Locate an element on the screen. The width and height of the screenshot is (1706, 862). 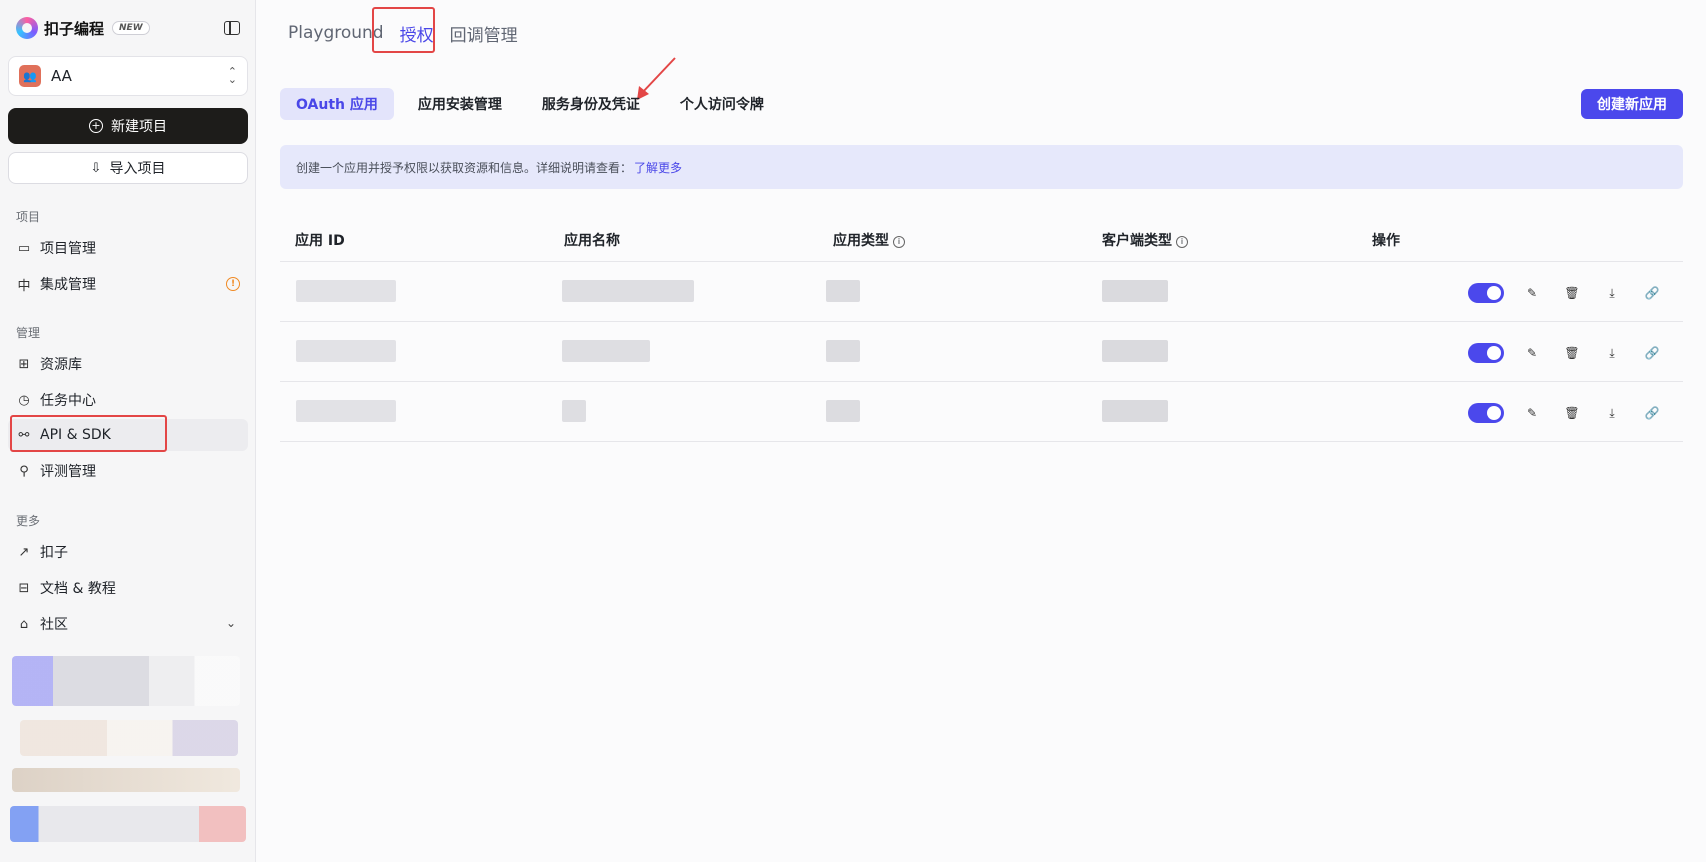
column-header-client-type: 客户端类型 i is located at coordinates (1145, 240).